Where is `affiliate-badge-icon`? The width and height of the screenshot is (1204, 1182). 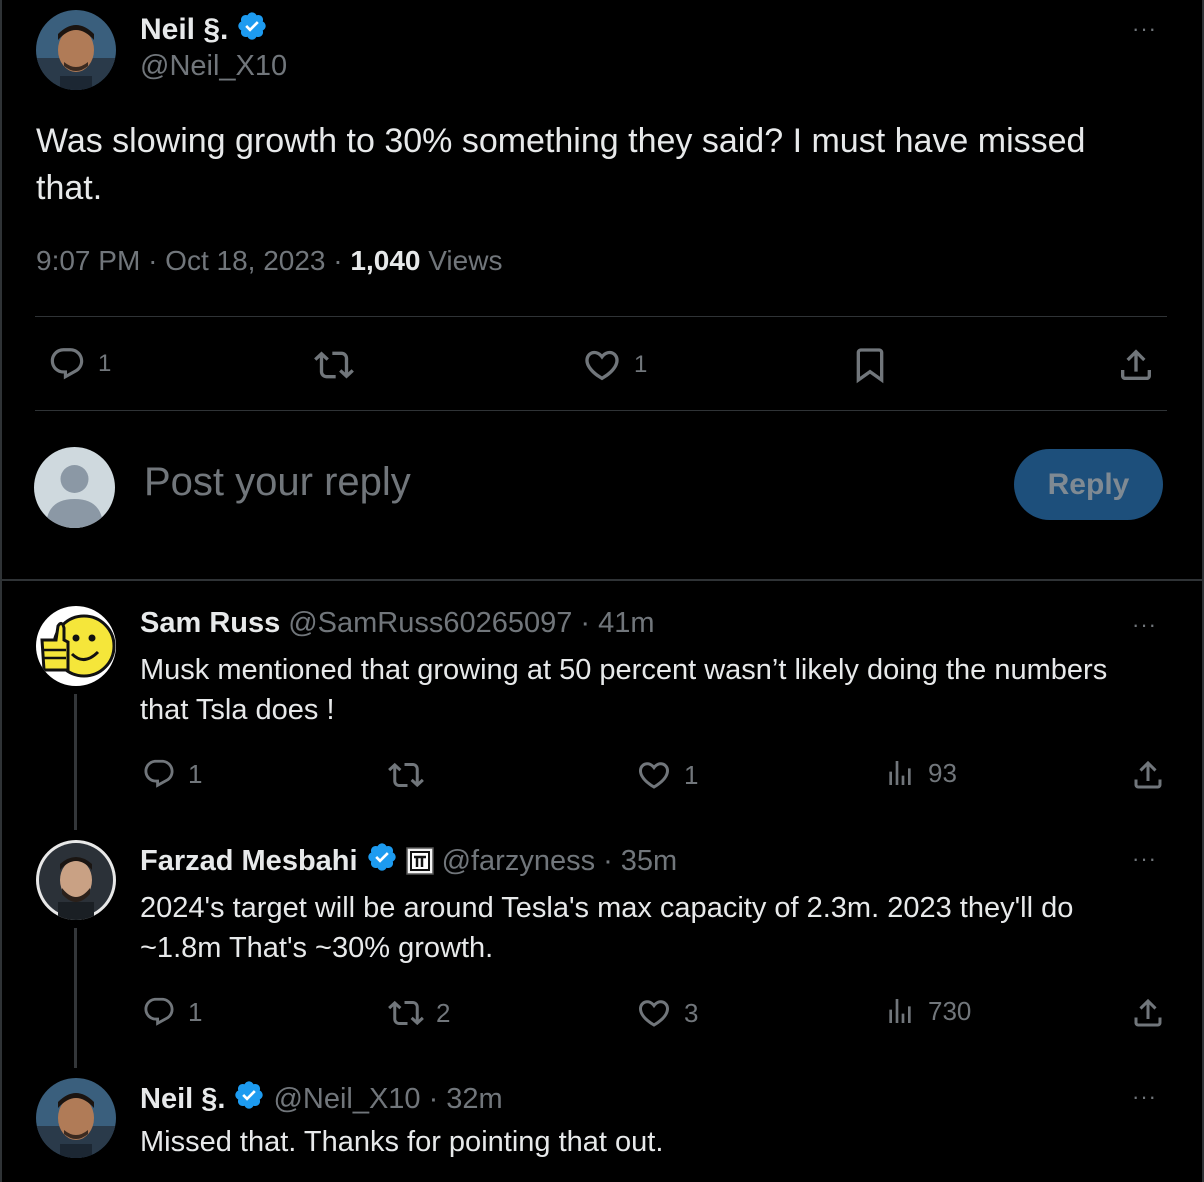
affiliate-badge-icon is located at coordinates (419, 861).